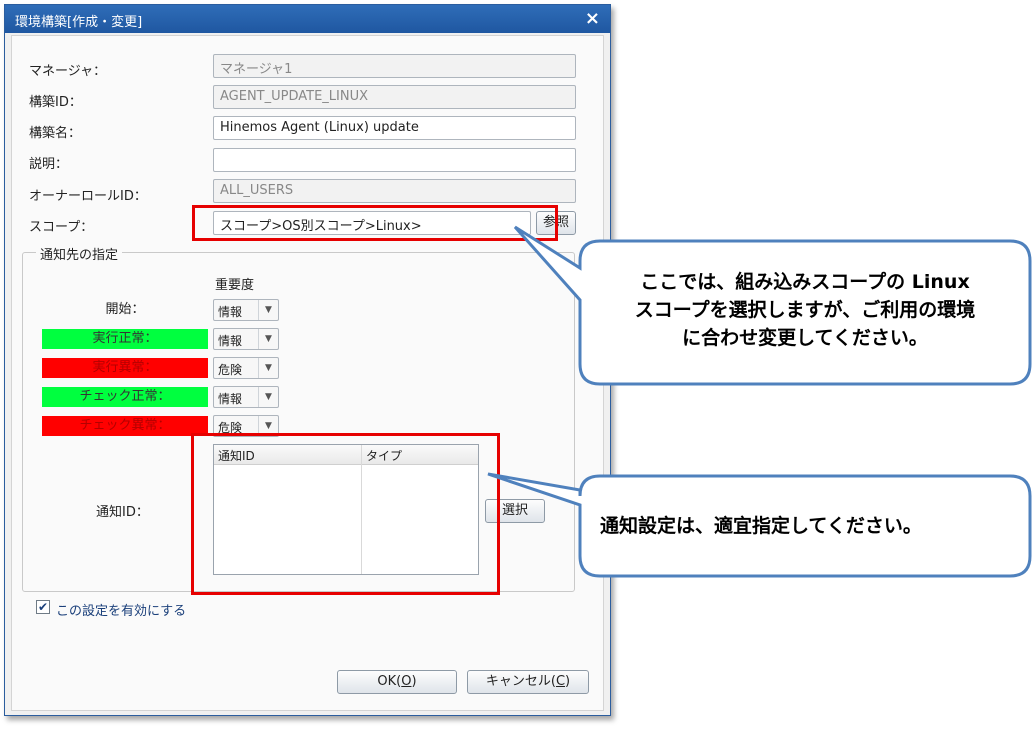  What do you see at coordinates (560, 681) in the screenshot?
I see `cancel-button-key: C` at bounding box center [560, 681].